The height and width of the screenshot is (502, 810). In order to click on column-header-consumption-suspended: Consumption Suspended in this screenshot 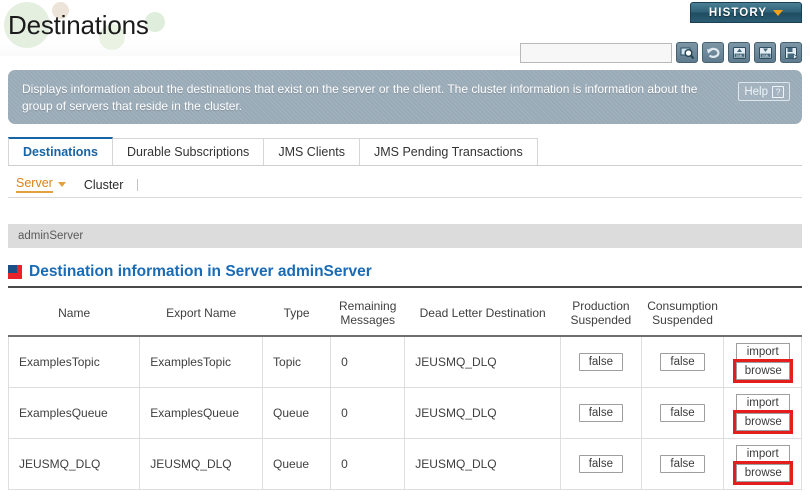, I will do `click(682, 313)`.